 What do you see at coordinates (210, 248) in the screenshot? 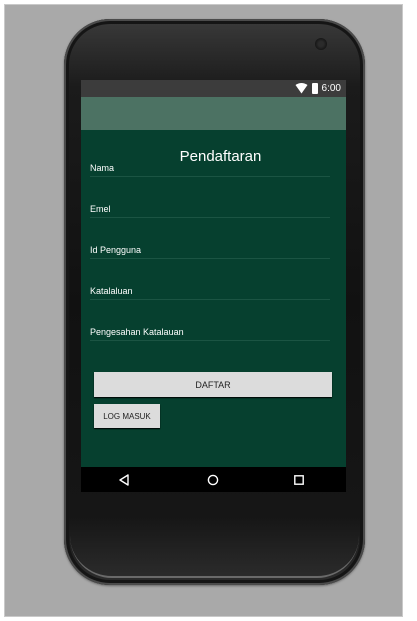
I see `username-field: Id Pengguna` at bounding box center [210, 248].